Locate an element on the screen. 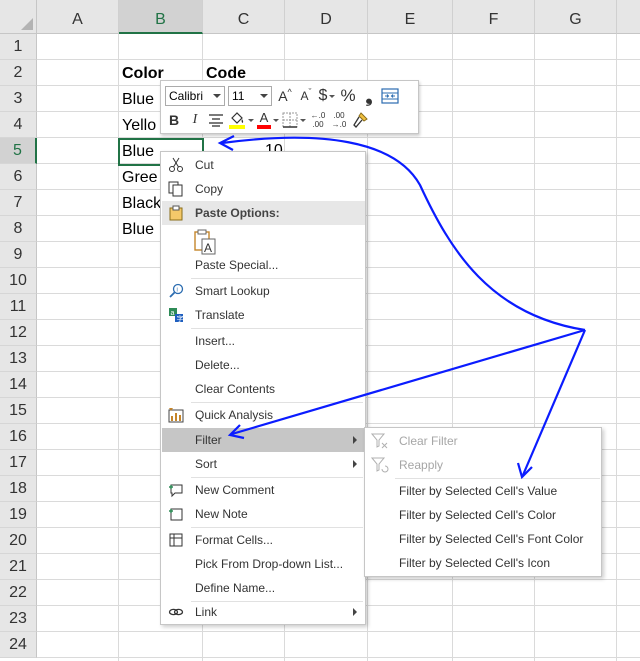 The image size is (640, 661). row-header-16: 16 is located at coordinates (18, 437).